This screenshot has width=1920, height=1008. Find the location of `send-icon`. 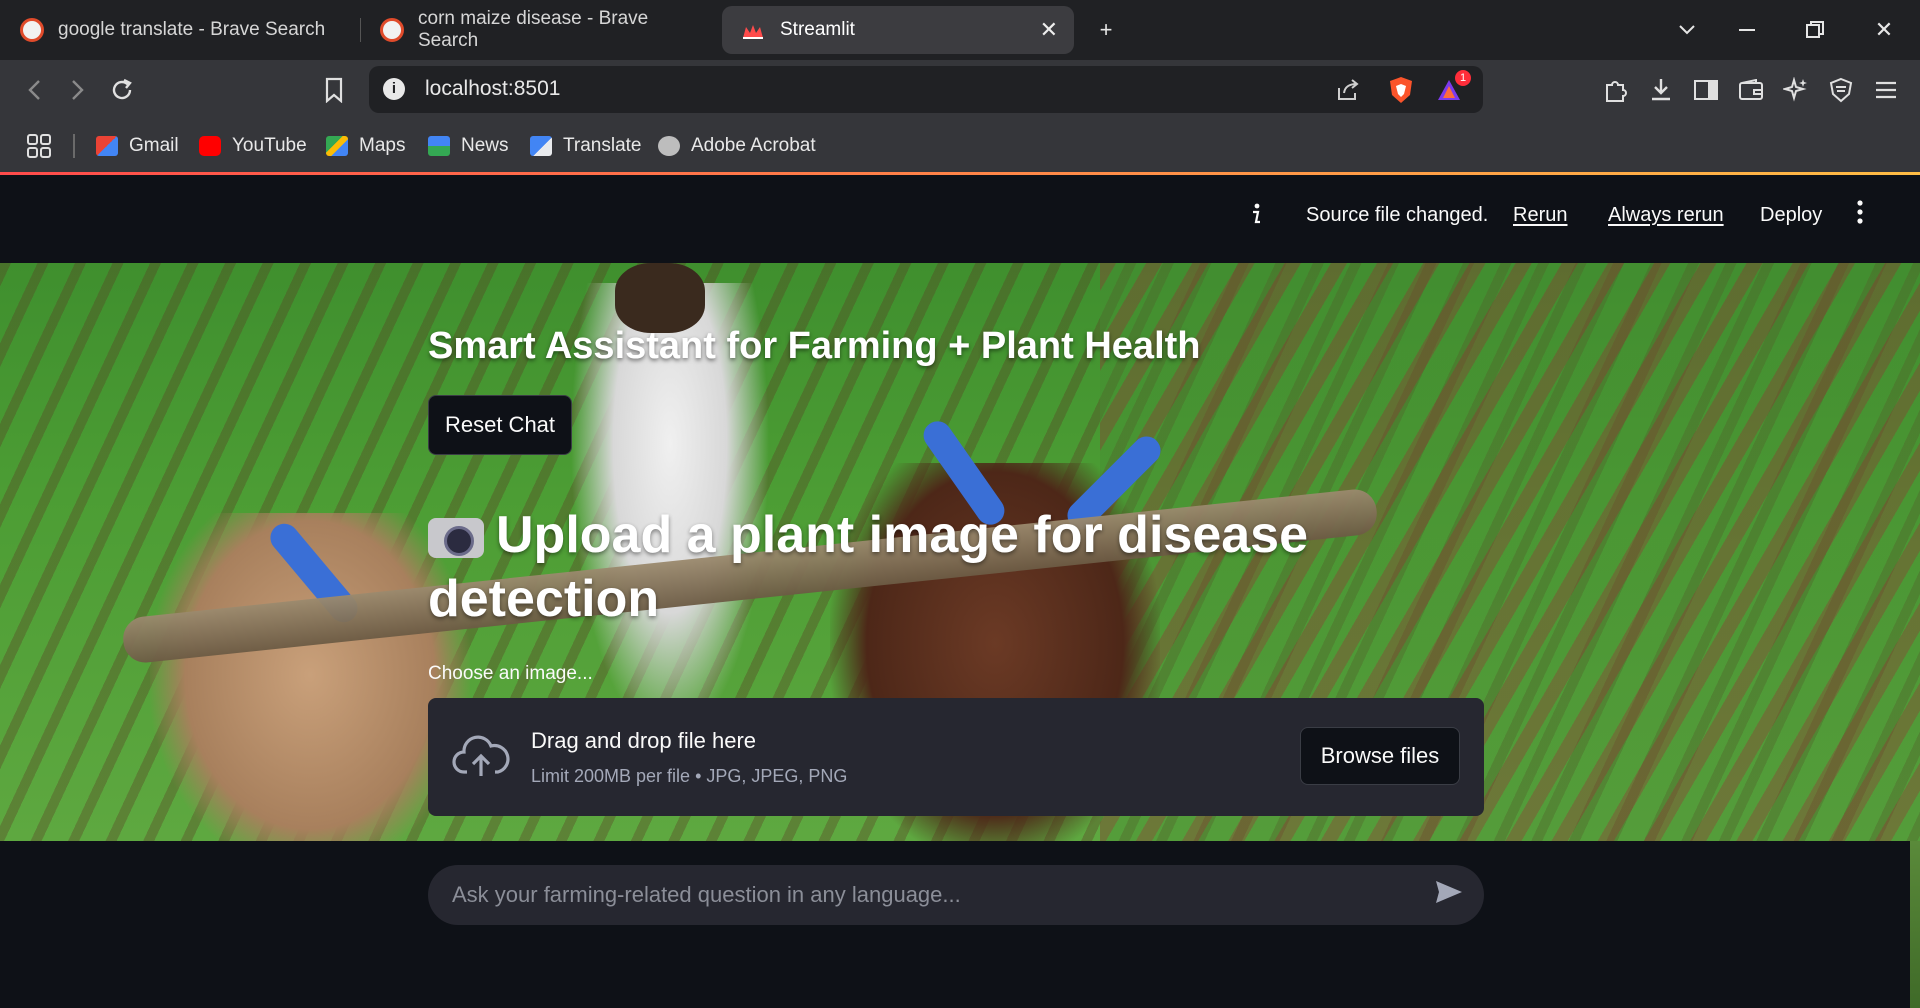

send-icon is located at coordinates (1451, 895).